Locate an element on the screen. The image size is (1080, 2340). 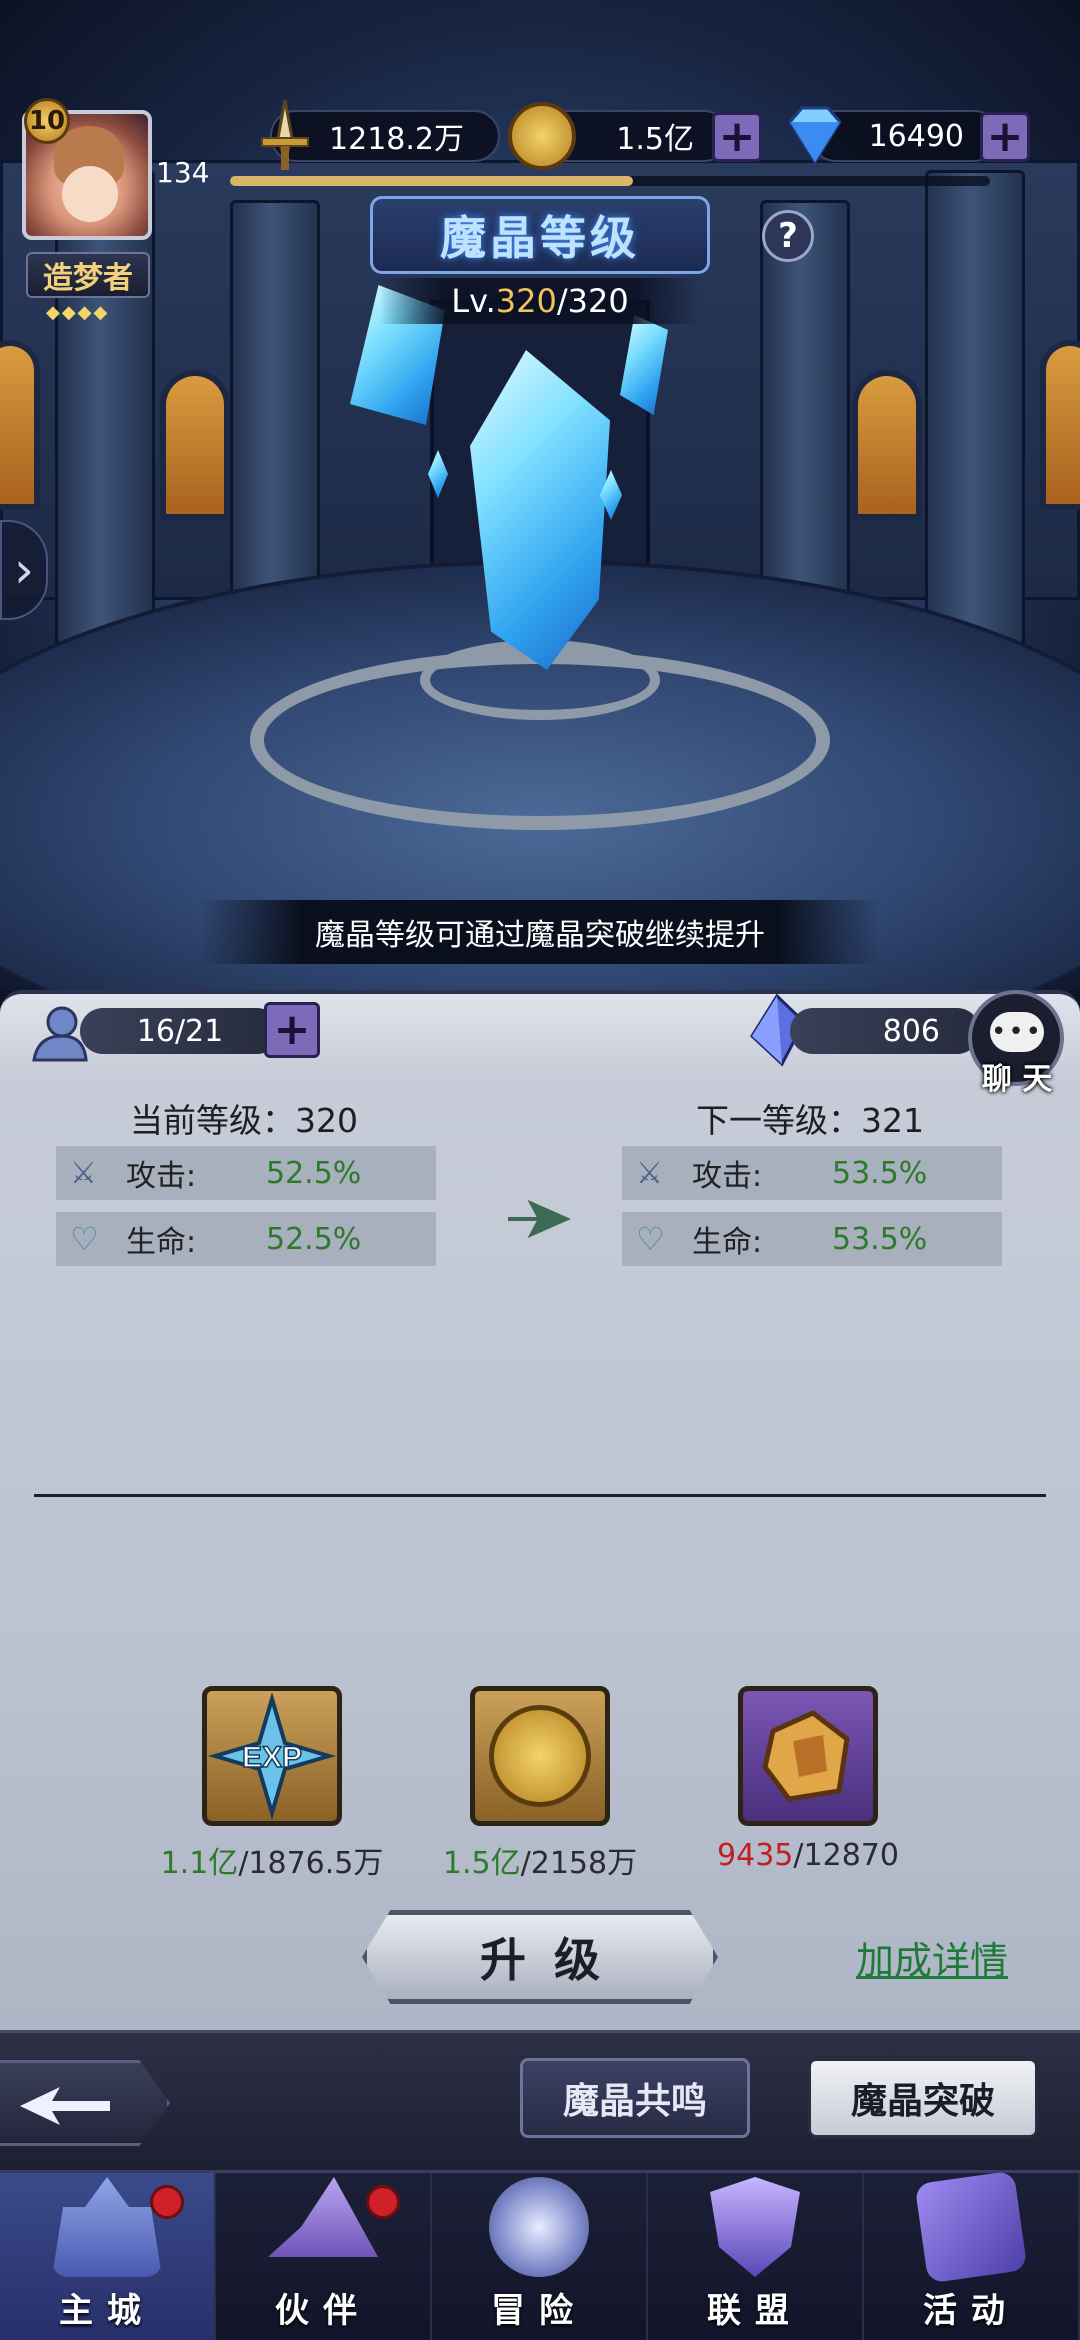
current-attack-row: ⚔ 攻击: 52.5% is located at coordinates (246, 1173).